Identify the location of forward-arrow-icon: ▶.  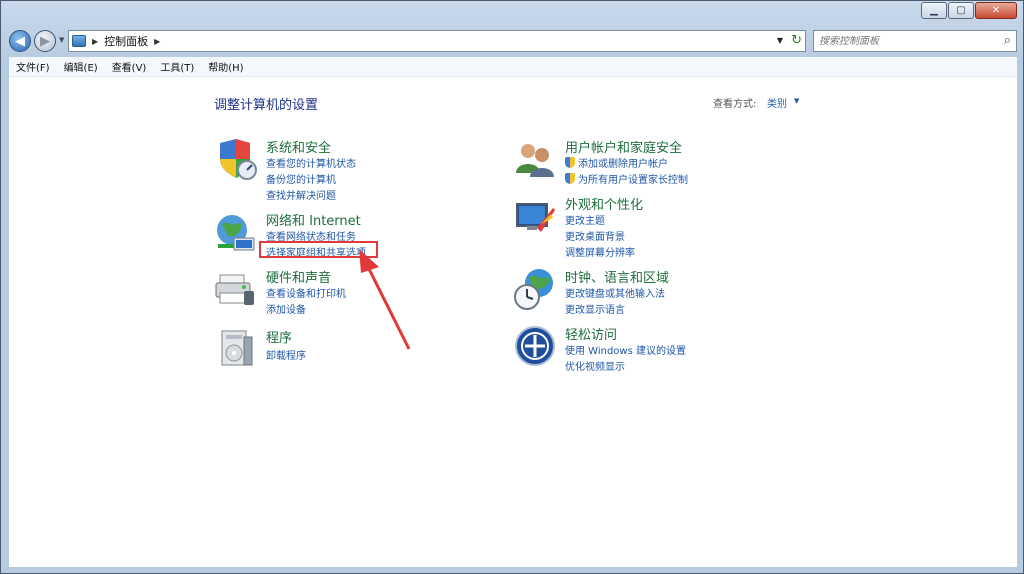
(45, 41).